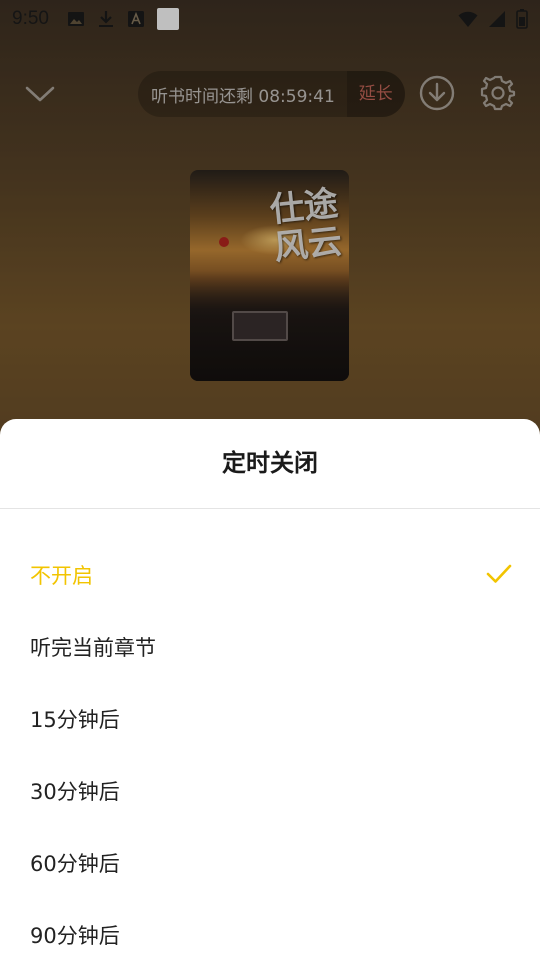  I want to click on option-label: 不开启, so click(61, 576).